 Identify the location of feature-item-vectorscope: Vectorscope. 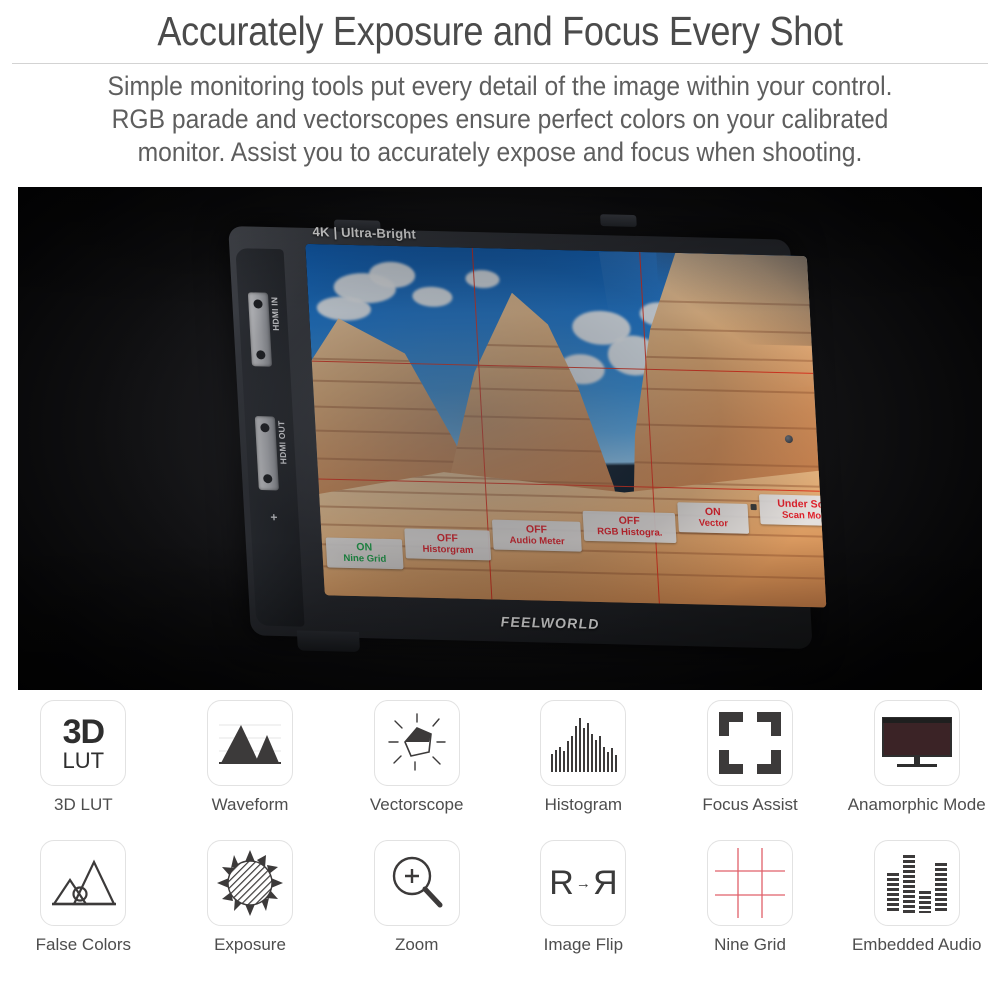
(416, 770).